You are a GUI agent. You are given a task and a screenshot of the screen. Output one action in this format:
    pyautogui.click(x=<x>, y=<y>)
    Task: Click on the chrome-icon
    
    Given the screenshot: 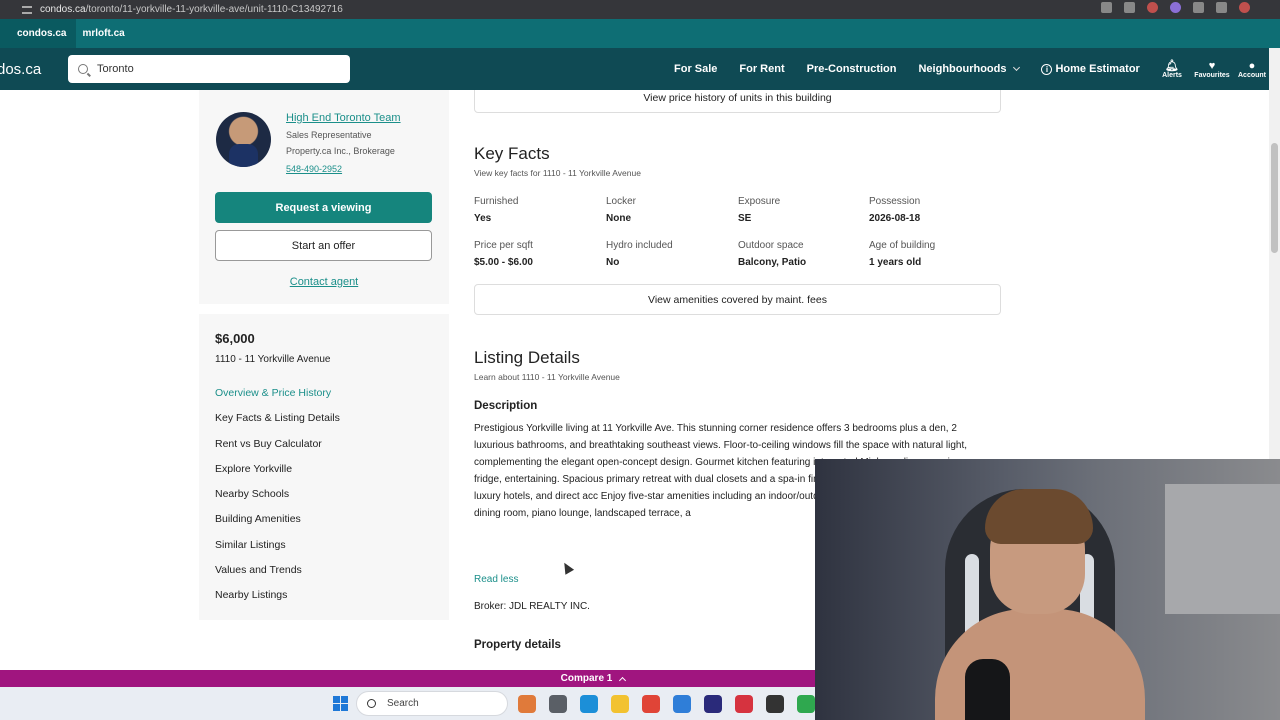 What is the action you would take?
    pyautogui.click(x=651, y=704)
    